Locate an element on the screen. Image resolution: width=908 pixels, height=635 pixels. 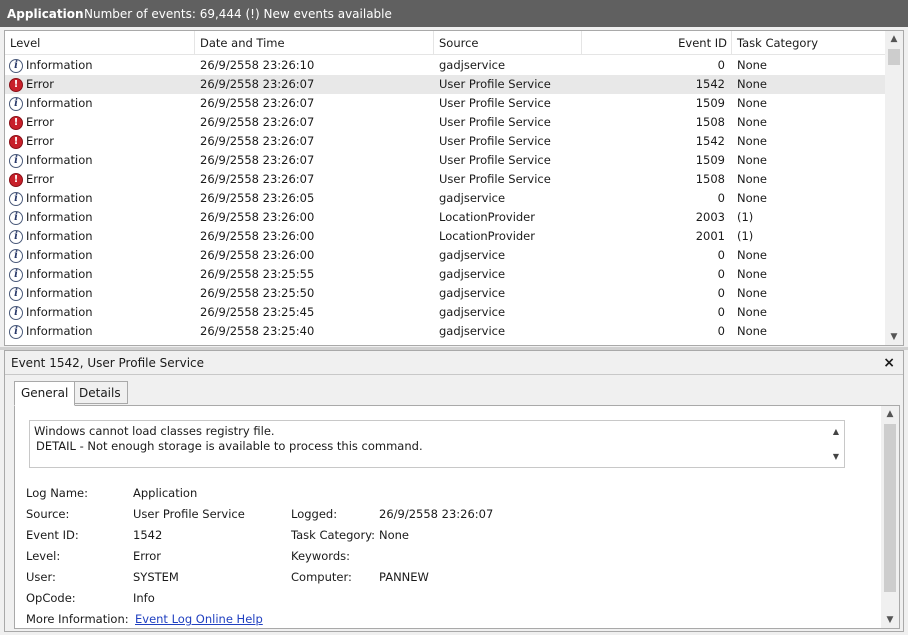
column-source: Source is located at coordinates (508, 43).